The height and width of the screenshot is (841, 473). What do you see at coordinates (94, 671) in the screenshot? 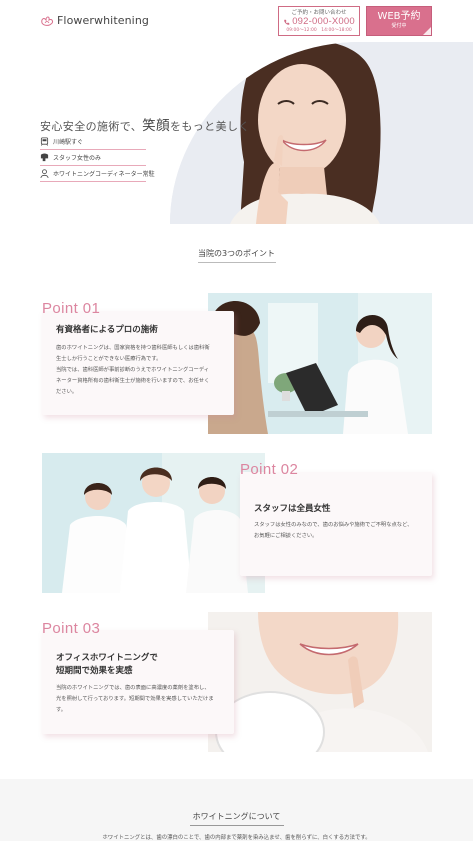
I see `title-line: 短期間で効果を実感` at bounding box center [94, 671].